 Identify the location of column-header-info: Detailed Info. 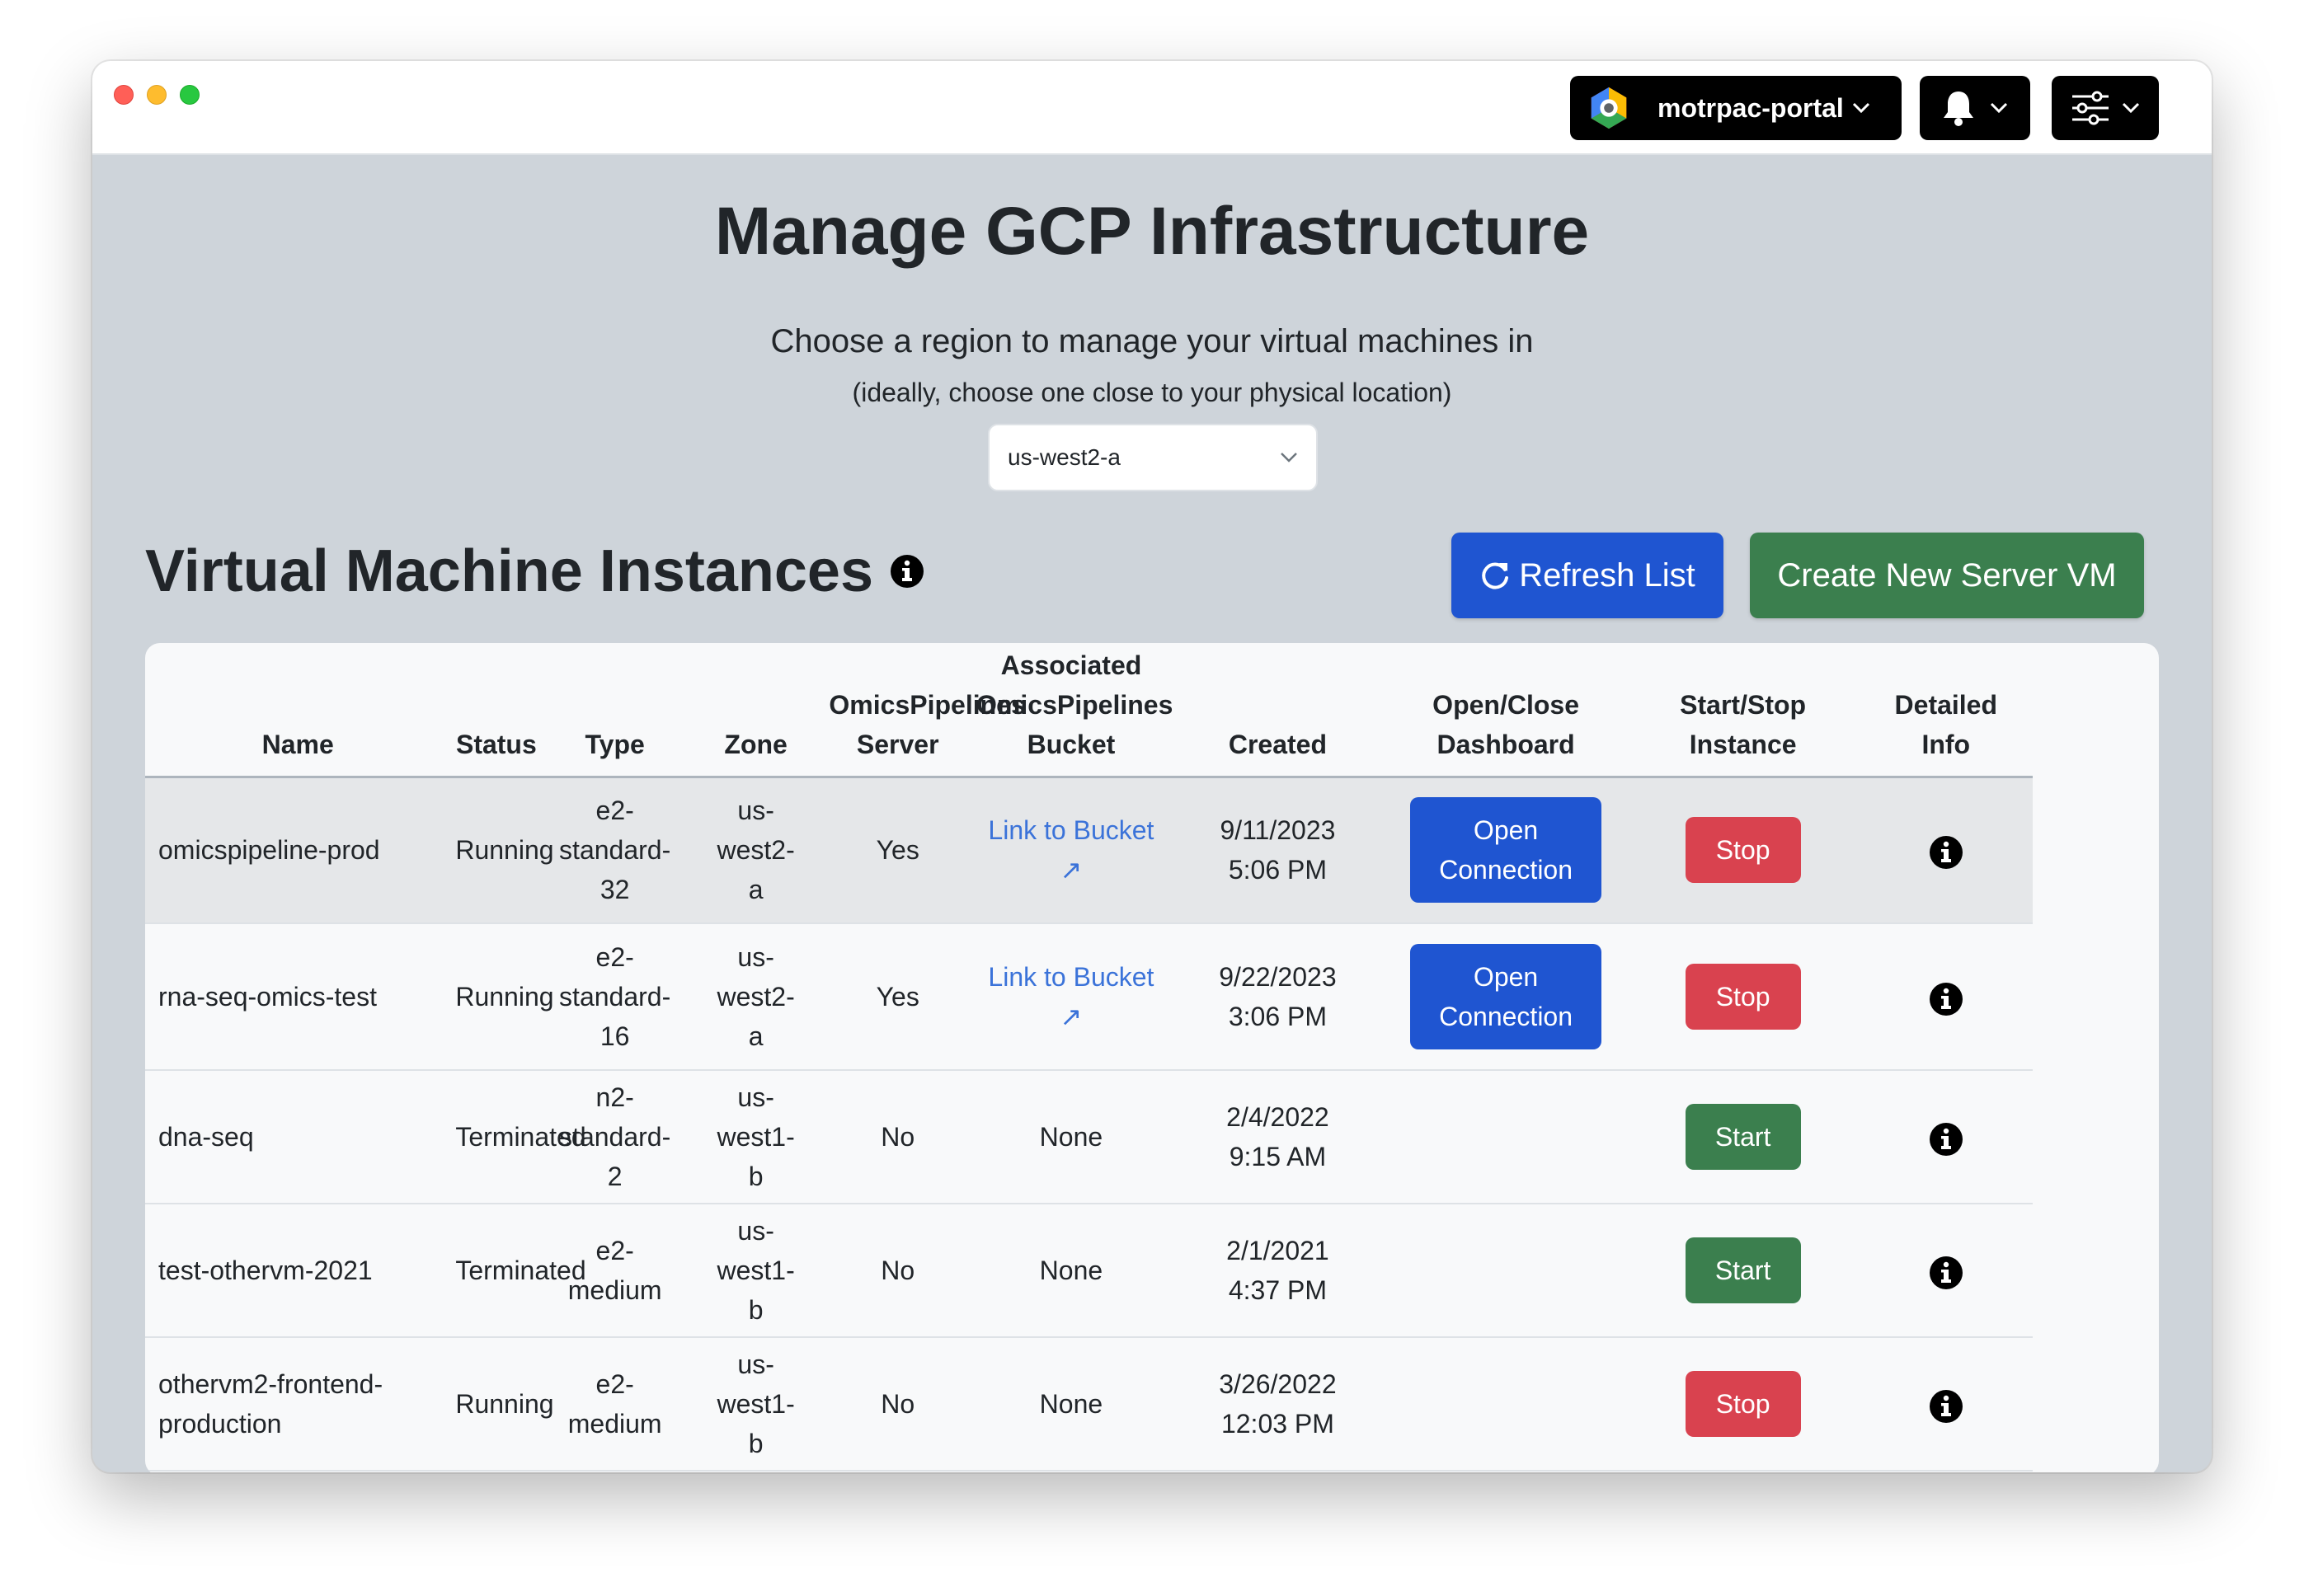
(1947, 710).